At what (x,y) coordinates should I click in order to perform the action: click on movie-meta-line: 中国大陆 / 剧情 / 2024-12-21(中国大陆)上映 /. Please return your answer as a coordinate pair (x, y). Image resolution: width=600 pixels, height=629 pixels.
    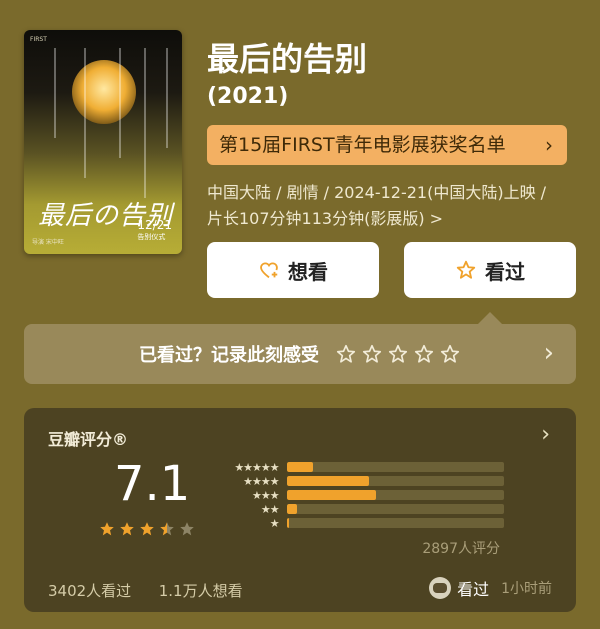
    Looking at the image, I should click on (377, 192).